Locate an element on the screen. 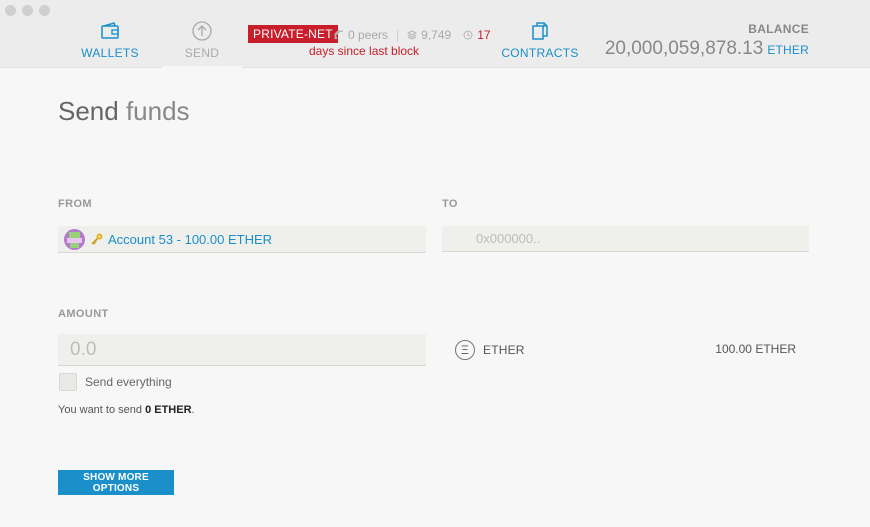 This screenshot has width=870, height=527. window-controls is located at coordinates (27, 10).